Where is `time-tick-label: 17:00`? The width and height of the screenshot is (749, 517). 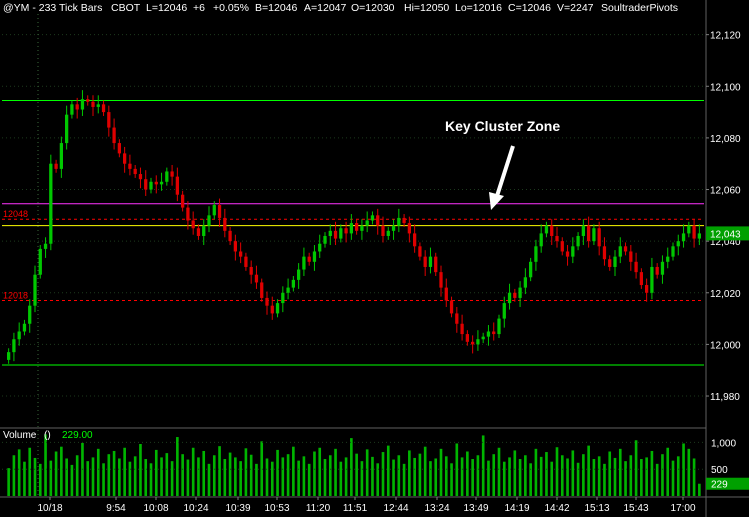 time-tick-label: 17:00 is located at coordinates (682, 508).